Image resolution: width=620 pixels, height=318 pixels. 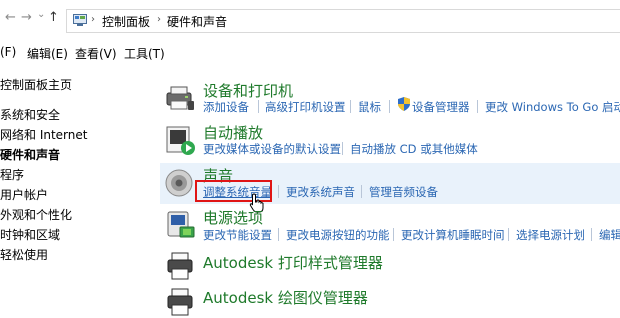 I want to click on autoplay-cd-link: 自动播放 CD 或其他媒体, so click(x=414, y=149).